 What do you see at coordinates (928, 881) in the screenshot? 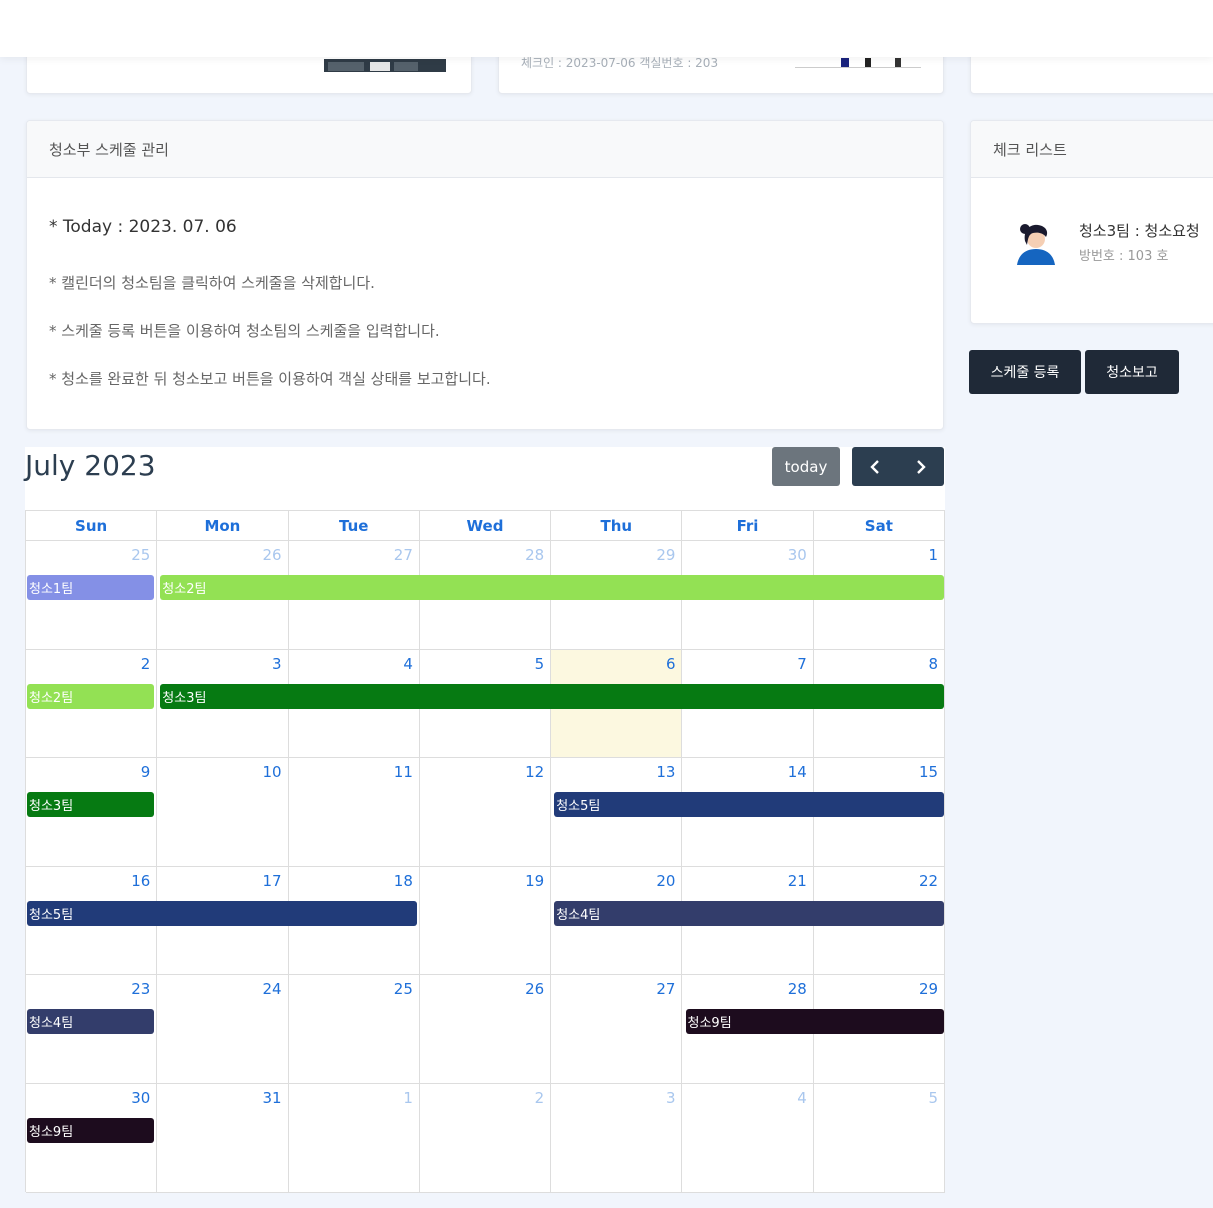
I see `day-number: 22` at bounding box center [928, 881].